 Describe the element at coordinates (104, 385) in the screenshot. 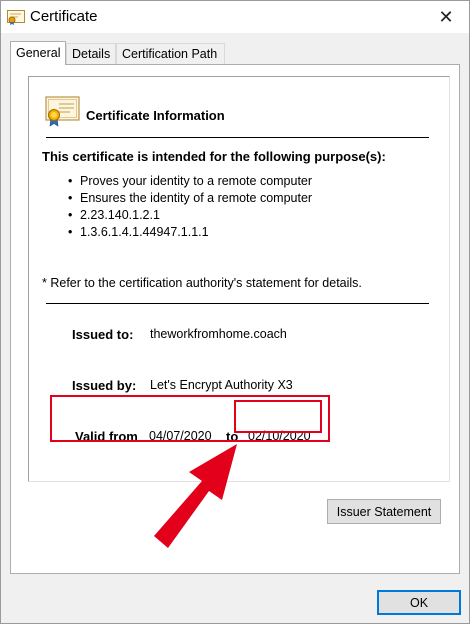

I see `issued-by-label: Issued by:` at that location.